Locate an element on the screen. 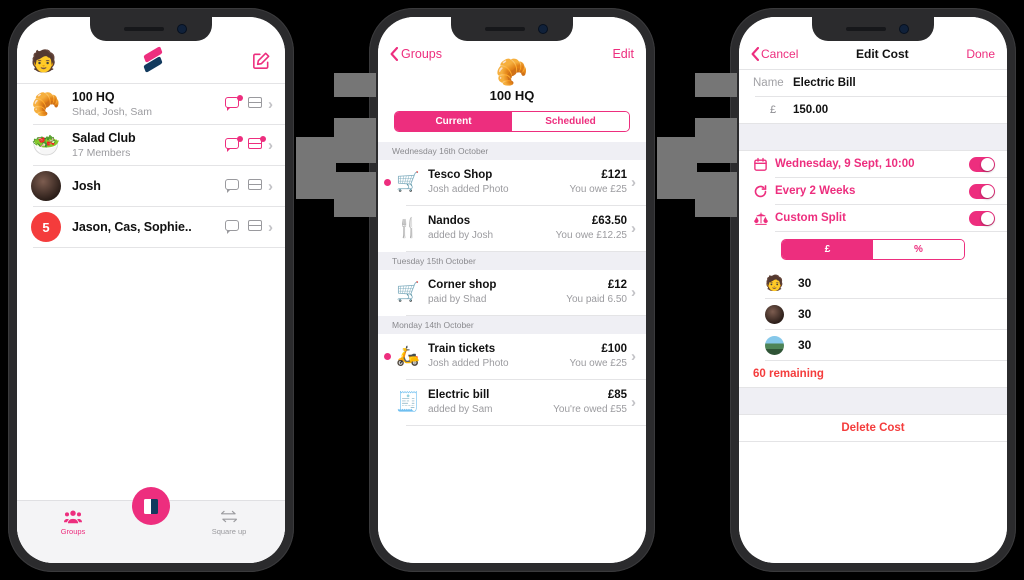 Image resolution: width=1024 pixels, height=580 pixels. setting-label: Wednesday, 9 Sept, 10:00 is located at coordinates (845, 164).